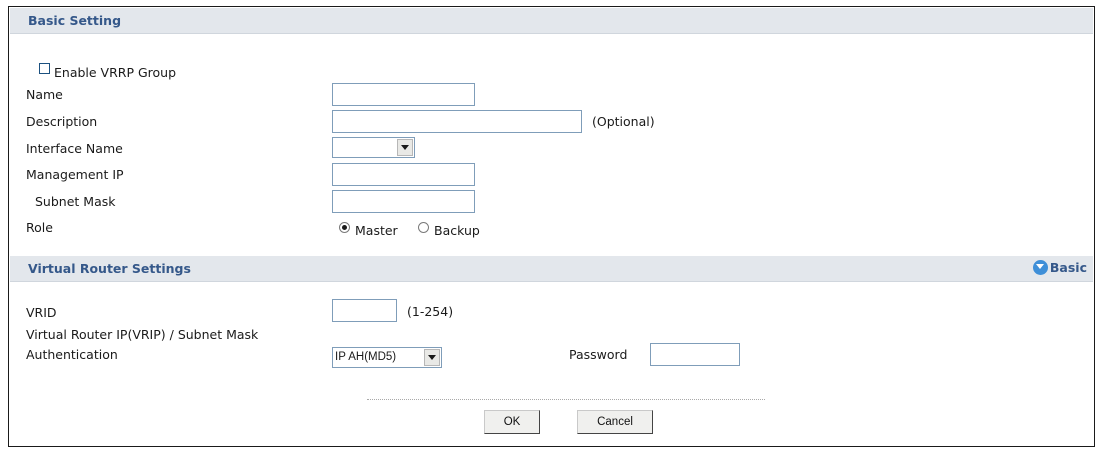 The width and height of the screenshot is (1101, 451). What do you see at coordinates (44, 94) in the screenshot?
I see `name-label: Name` at bounding box center [44, 94].